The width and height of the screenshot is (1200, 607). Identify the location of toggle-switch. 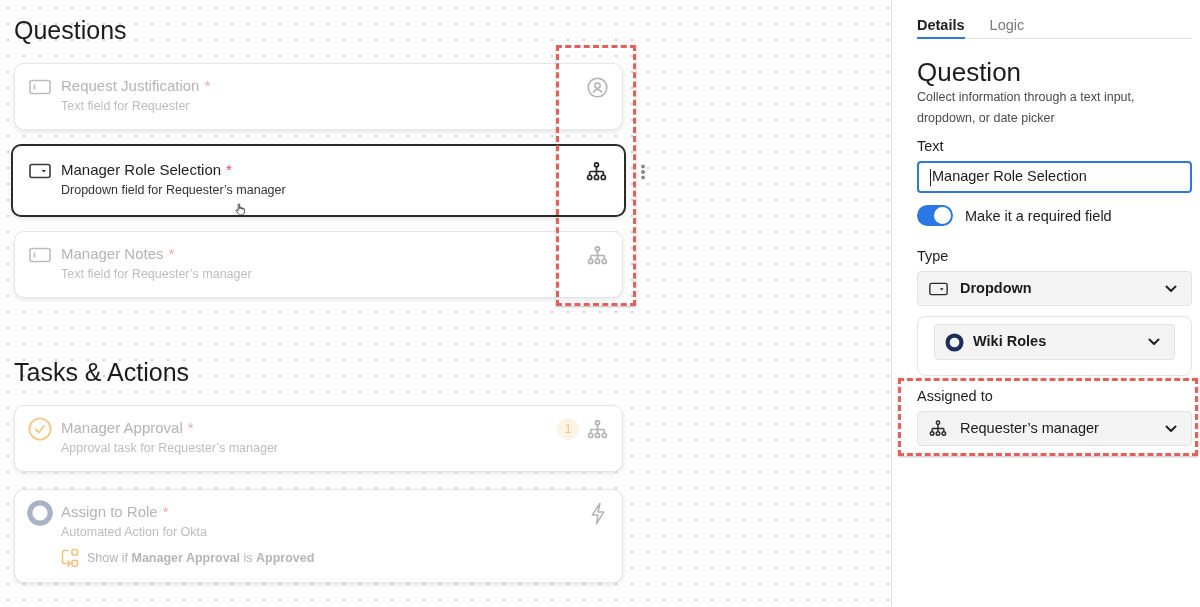
(935, 215).